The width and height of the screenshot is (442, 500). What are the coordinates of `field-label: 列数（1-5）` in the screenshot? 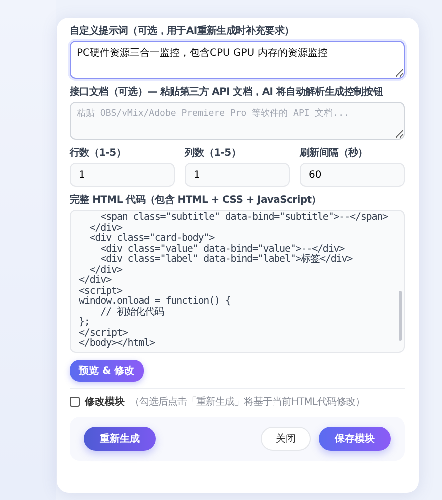 It's located at (213, 153).